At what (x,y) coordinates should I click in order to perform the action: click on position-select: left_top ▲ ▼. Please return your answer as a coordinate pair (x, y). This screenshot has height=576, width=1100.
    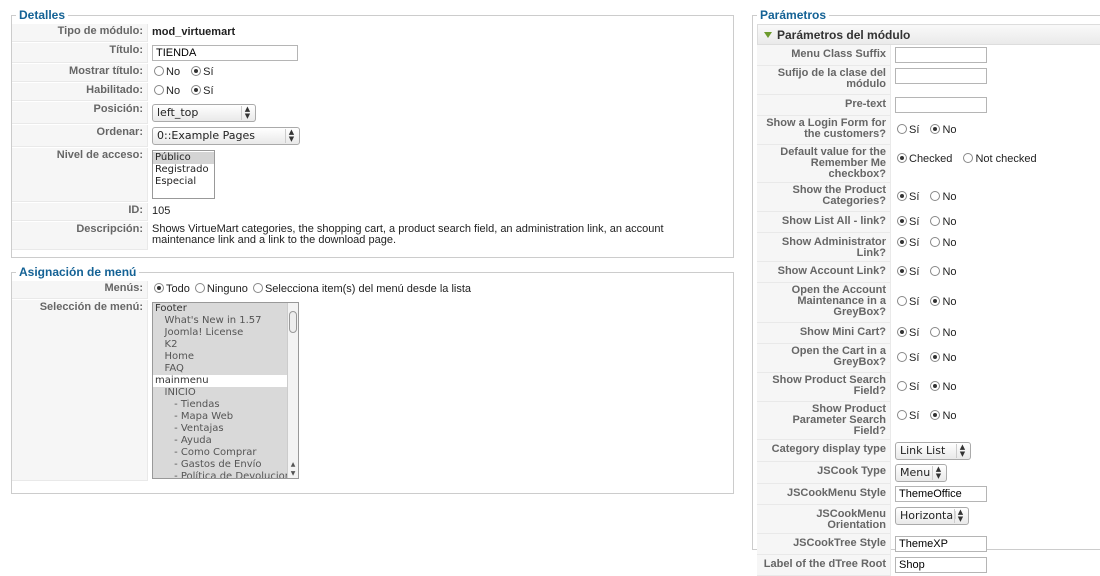
    Looking at the image, I should click on (204, 113).